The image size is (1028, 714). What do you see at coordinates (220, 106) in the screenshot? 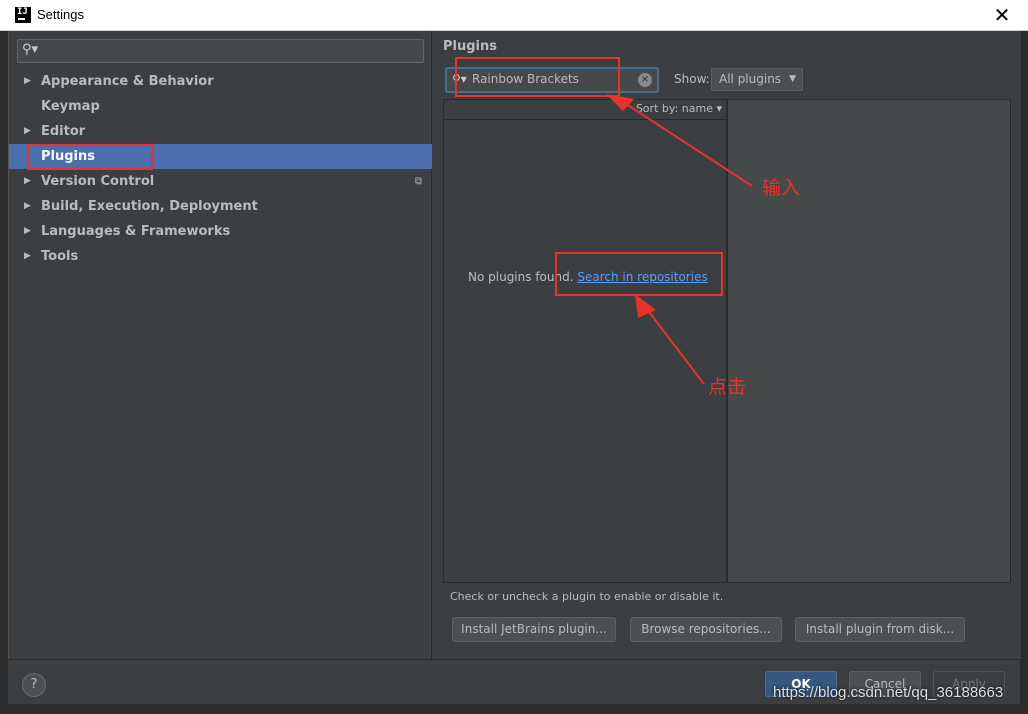
I see `sidebar-item-keymap: Keymap` at bounding box center [220, 106].